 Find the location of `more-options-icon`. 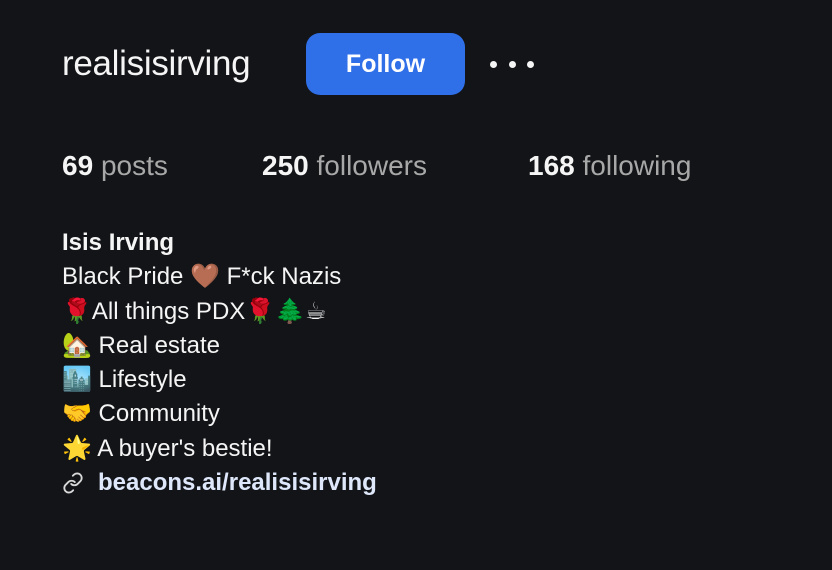

more-options-icon is located at coordinates (512, 64).